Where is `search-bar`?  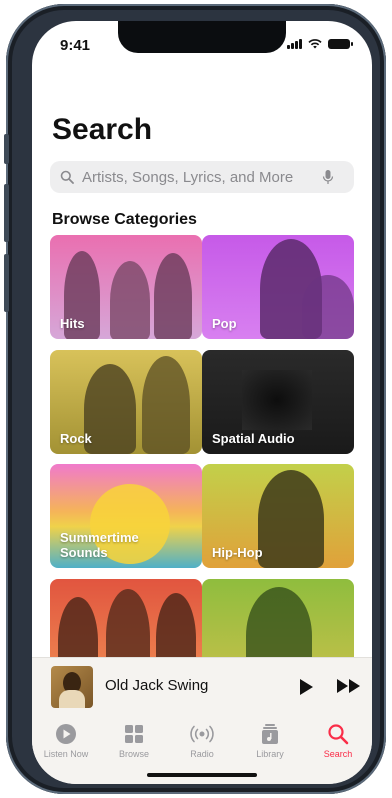 search-bar is located at coordinates (202, 177).